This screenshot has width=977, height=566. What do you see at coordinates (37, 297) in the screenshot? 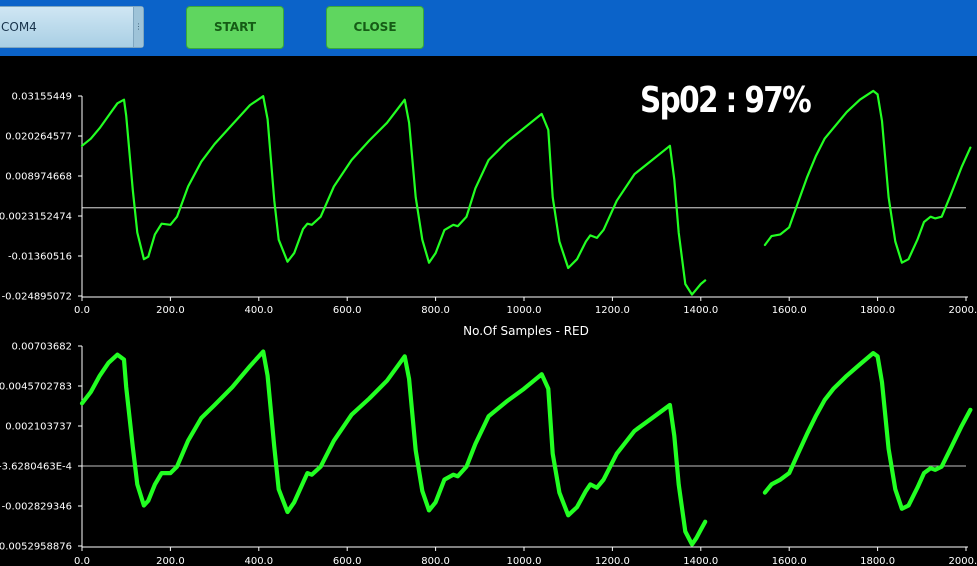
I see `y-tick-label: -0.024895072` at bounding box center [37, 297].